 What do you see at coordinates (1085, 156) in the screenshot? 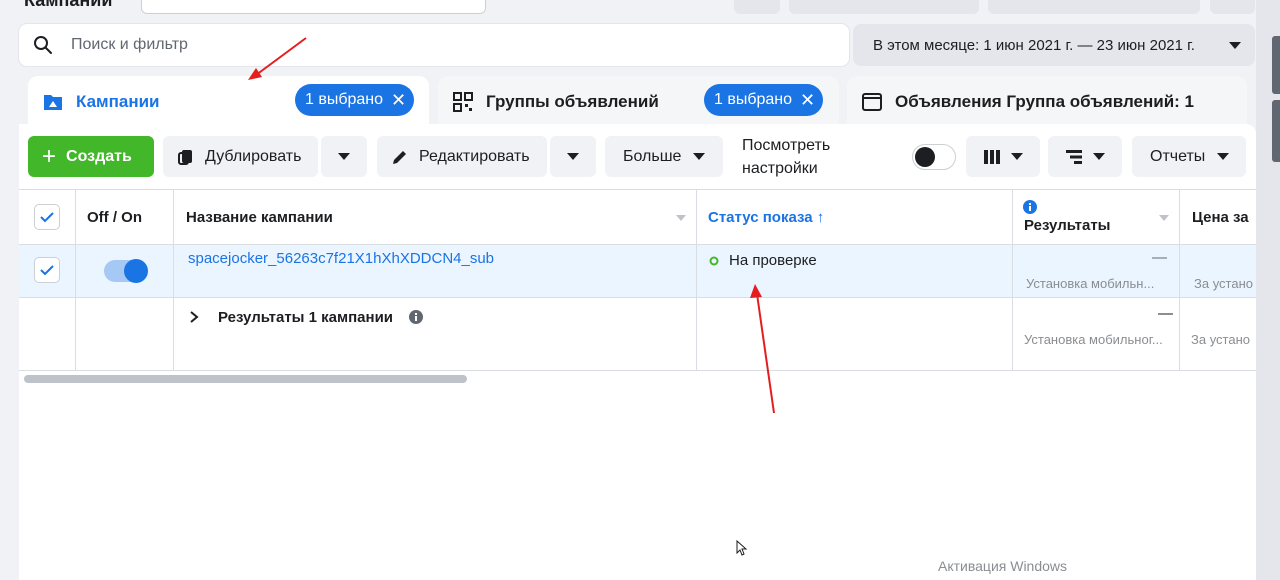
I see `breakdown-button` at bounding box center [1085, 156].